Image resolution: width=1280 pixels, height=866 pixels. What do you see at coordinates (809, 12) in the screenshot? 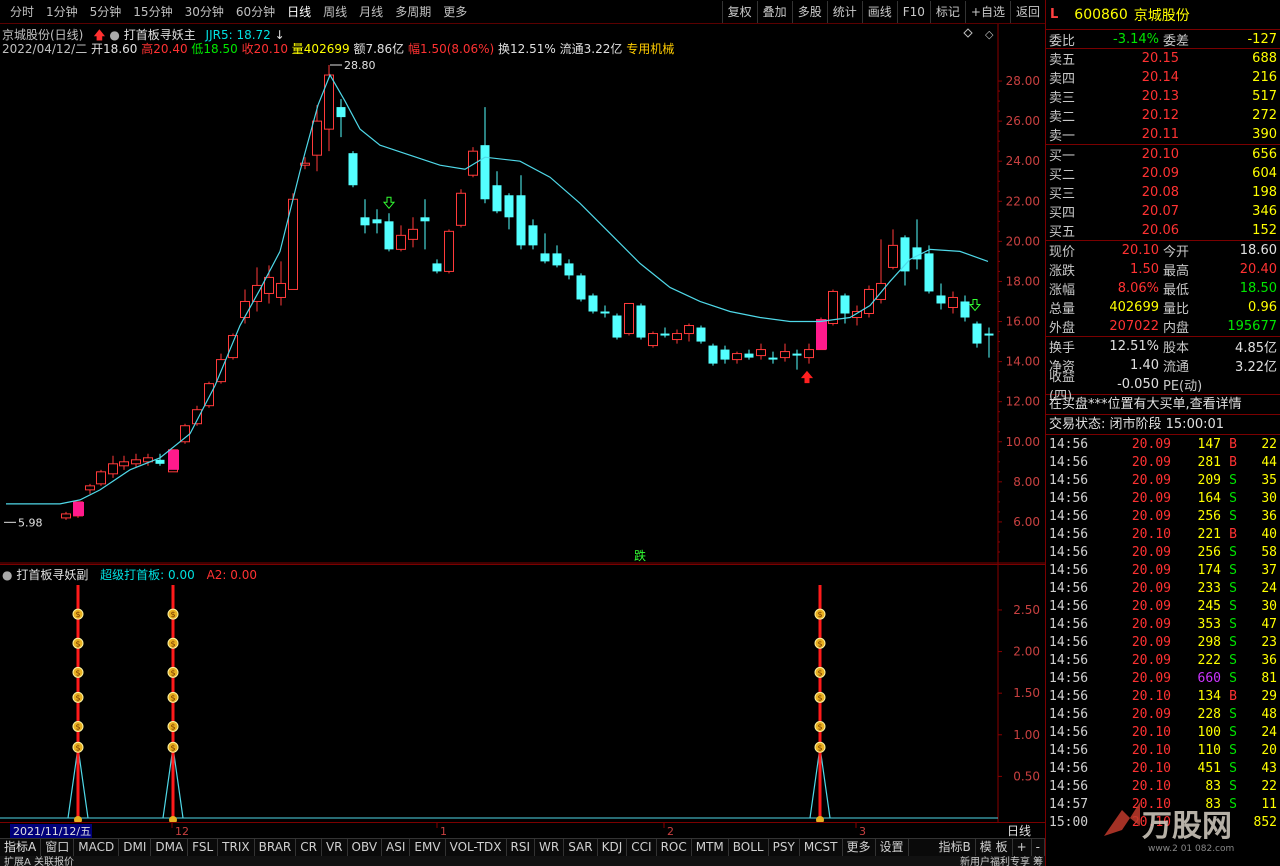
I see `tool-button-2: 多股` at bounding box center [809, 12].